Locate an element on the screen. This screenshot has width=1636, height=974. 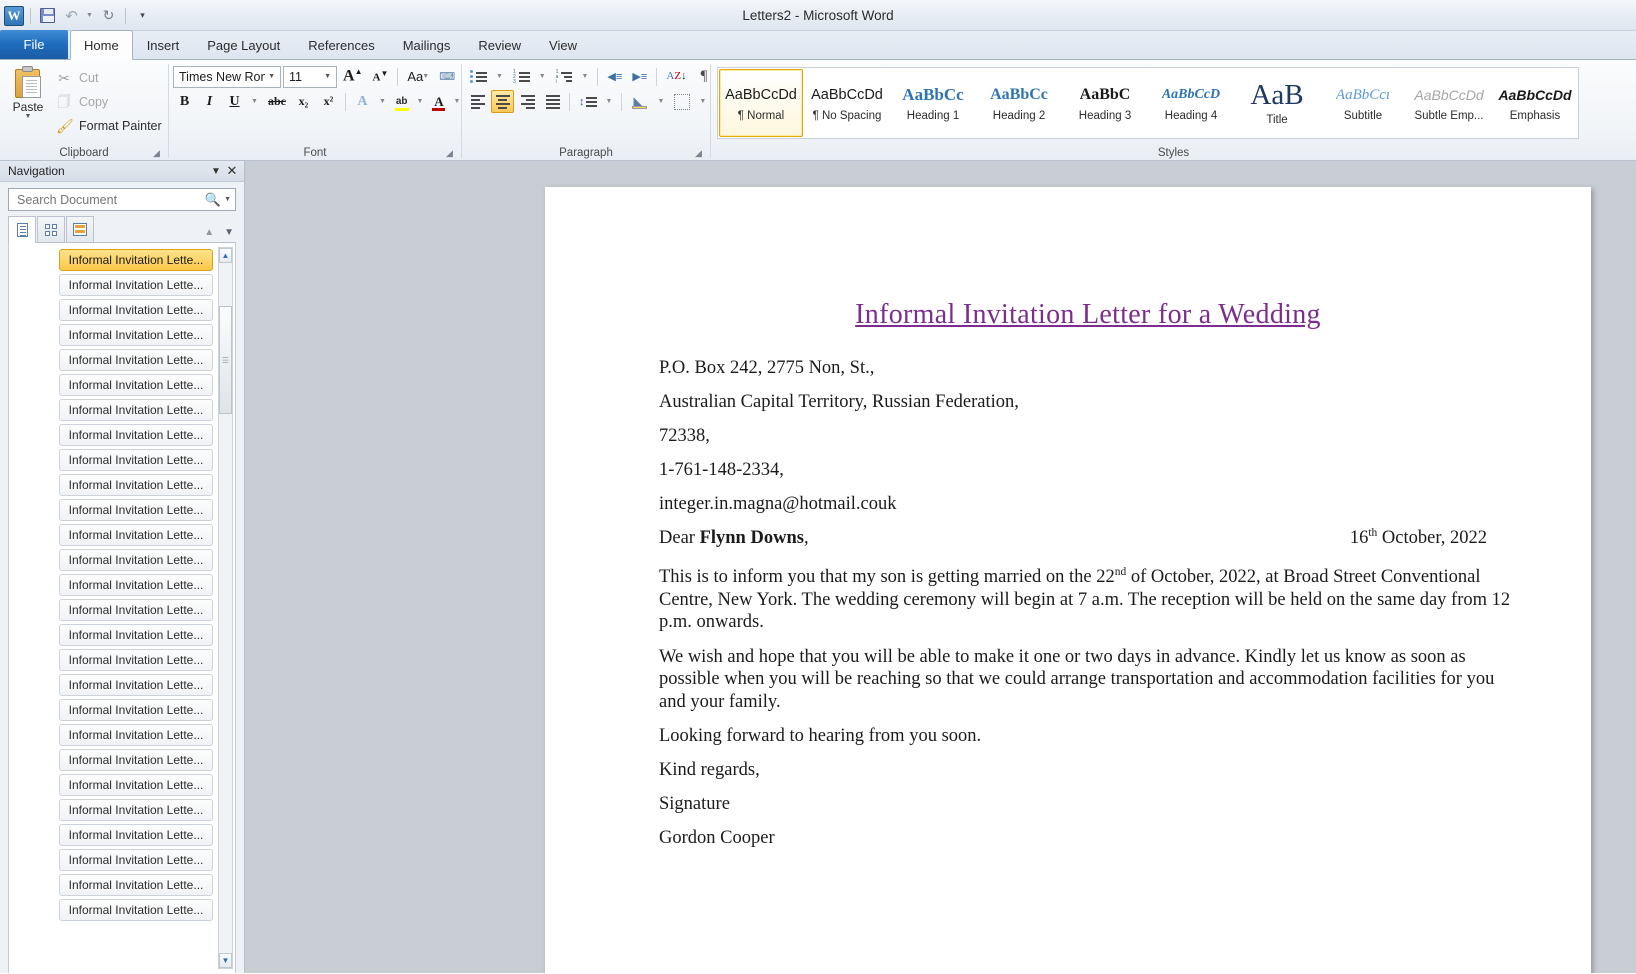
style-emphasis: AaBbCcDd Emphasis is located at coordinates (1535, 103).